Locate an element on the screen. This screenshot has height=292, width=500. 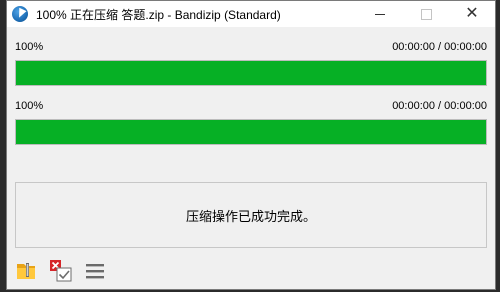
title-bar: 100% 正在压缩 答题.zip - Bandizip (Standard) ✕ is located at coordinates (251, 14).